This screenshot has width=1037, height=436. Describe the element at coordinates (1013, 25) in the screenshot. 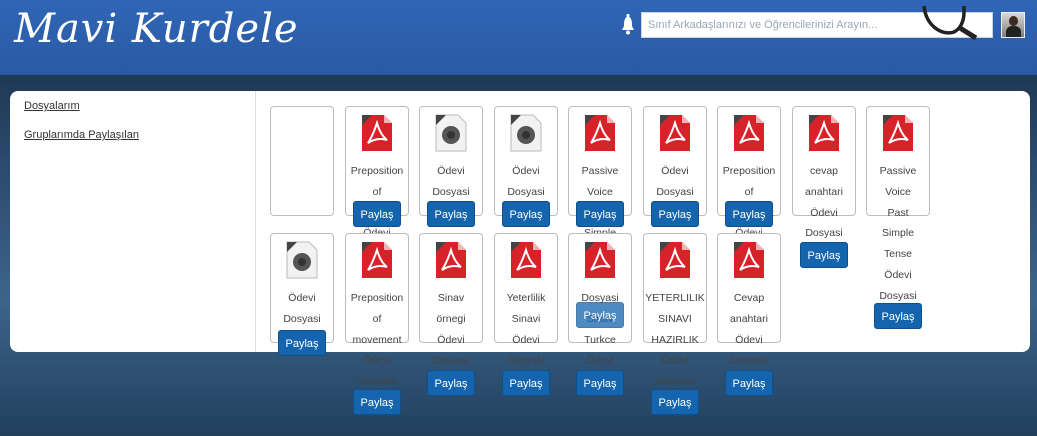

I see `avatar` at that location.